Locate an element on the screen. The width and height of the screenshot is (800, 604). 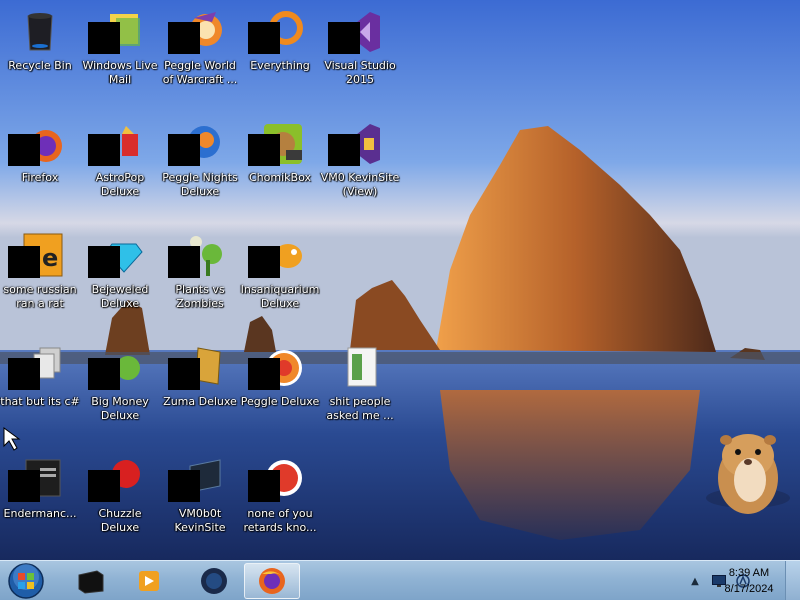
icon-label: Plants vs Zombies is located at coordinates (200, 296).